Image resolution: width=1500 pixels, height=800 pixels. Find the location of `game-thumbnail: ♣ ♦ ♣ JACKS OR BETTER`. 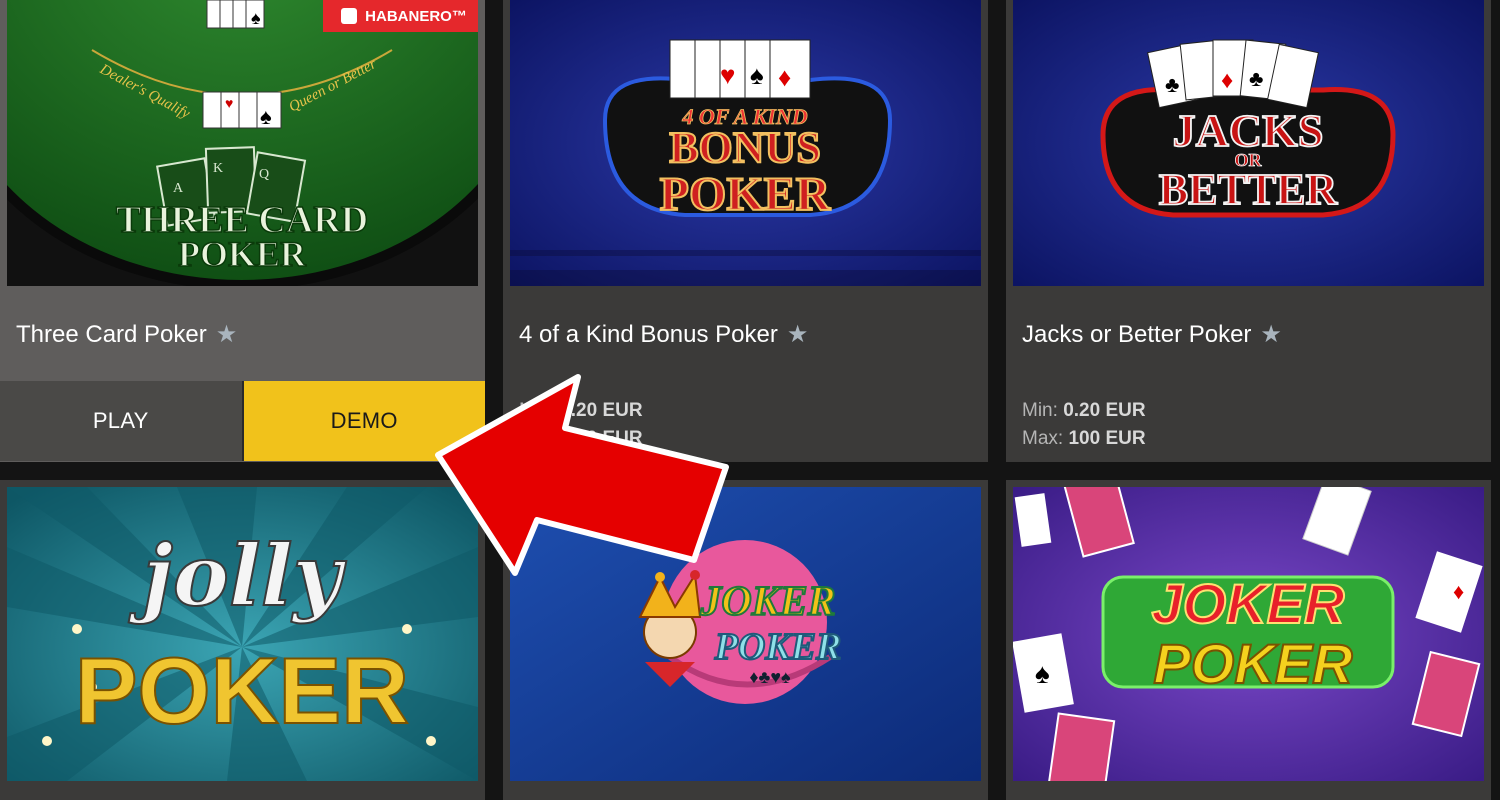

game-thumbnail: ♣ ♦ ♣ JACKS OR BETTER is located at coordinates (1248, 143).